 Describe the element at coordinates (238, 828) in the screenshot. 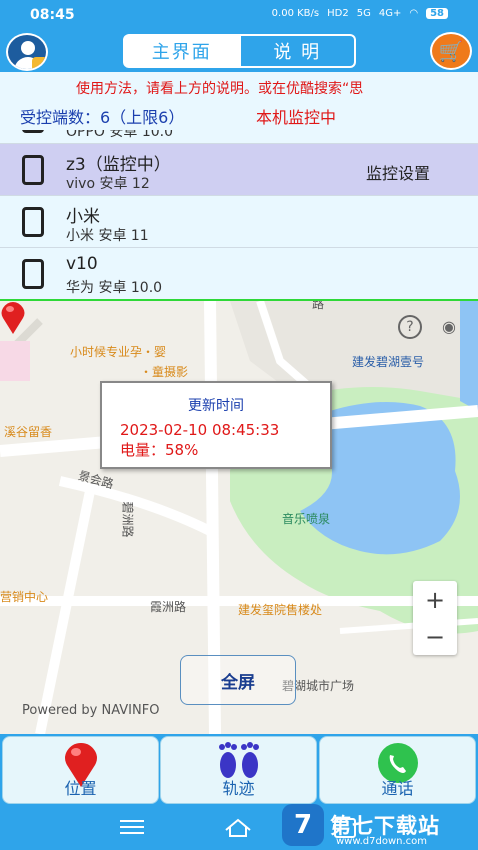

I see `home-icon` at that location.